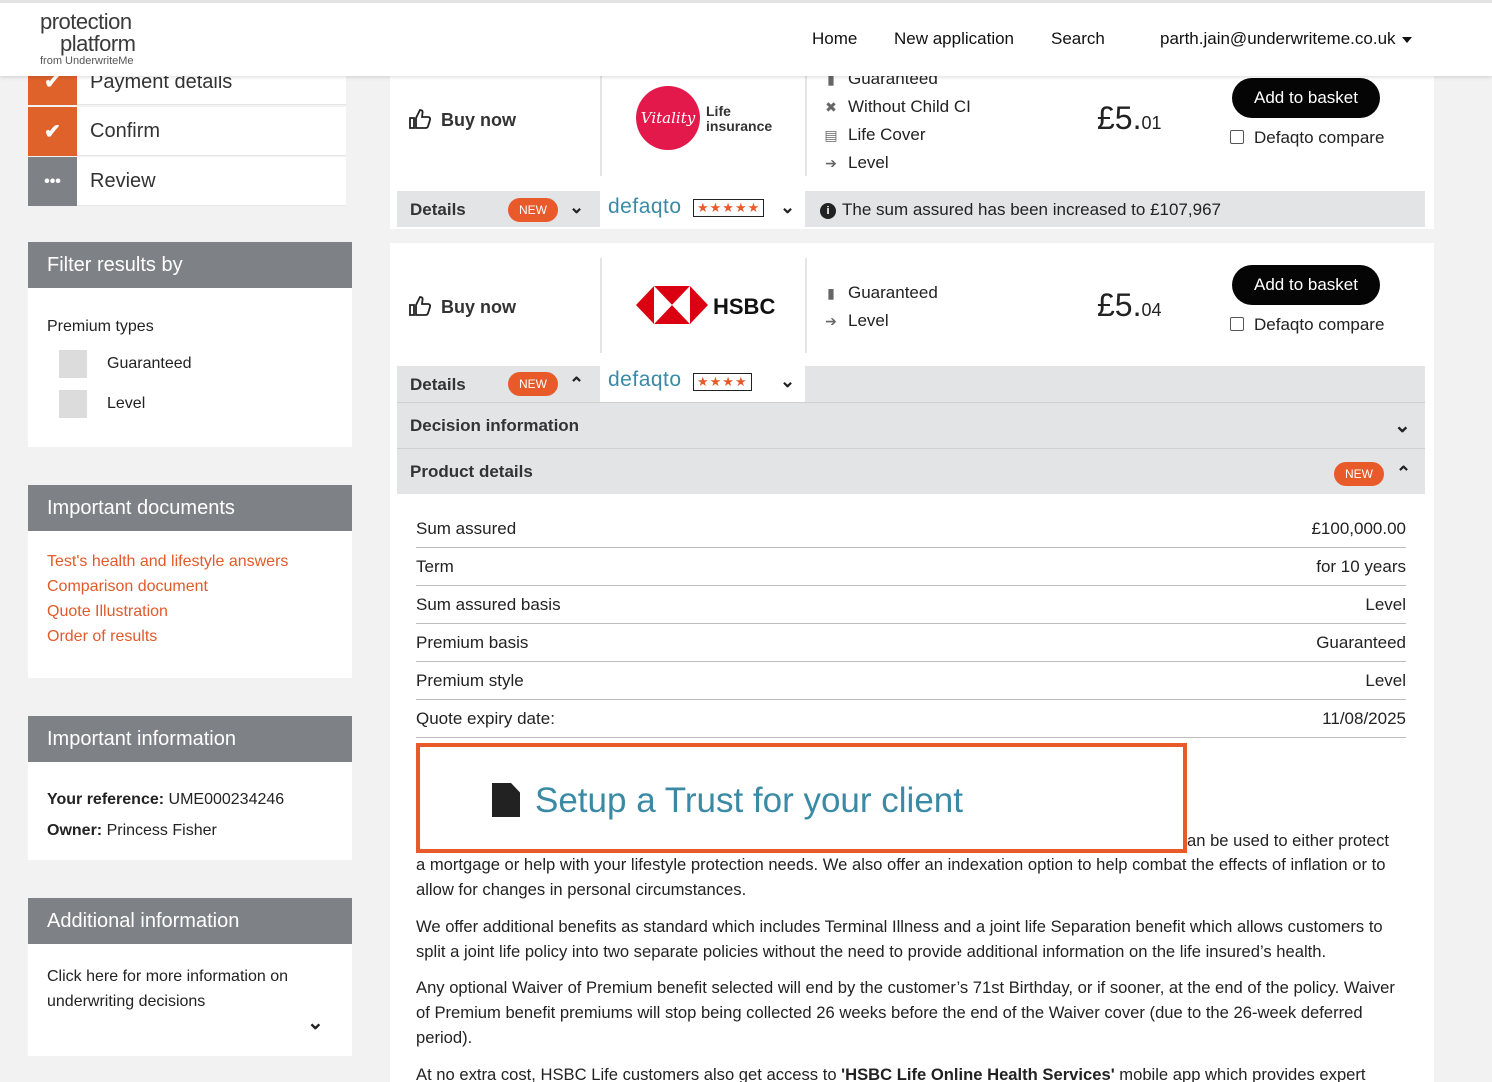  I want to click on filter-option-level: Level, so click(190, 404).